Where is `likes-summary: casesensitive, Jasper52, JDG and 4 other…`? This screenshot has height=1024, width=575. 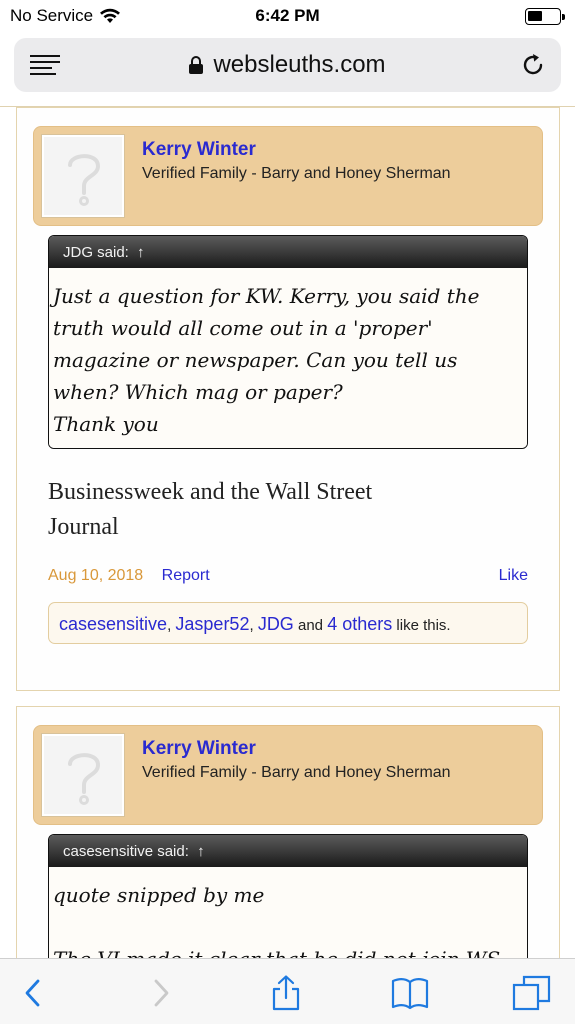 likes-summary: casesensitive, Jasper52, JDG and 4 other… is located at coordinates (288, 623).